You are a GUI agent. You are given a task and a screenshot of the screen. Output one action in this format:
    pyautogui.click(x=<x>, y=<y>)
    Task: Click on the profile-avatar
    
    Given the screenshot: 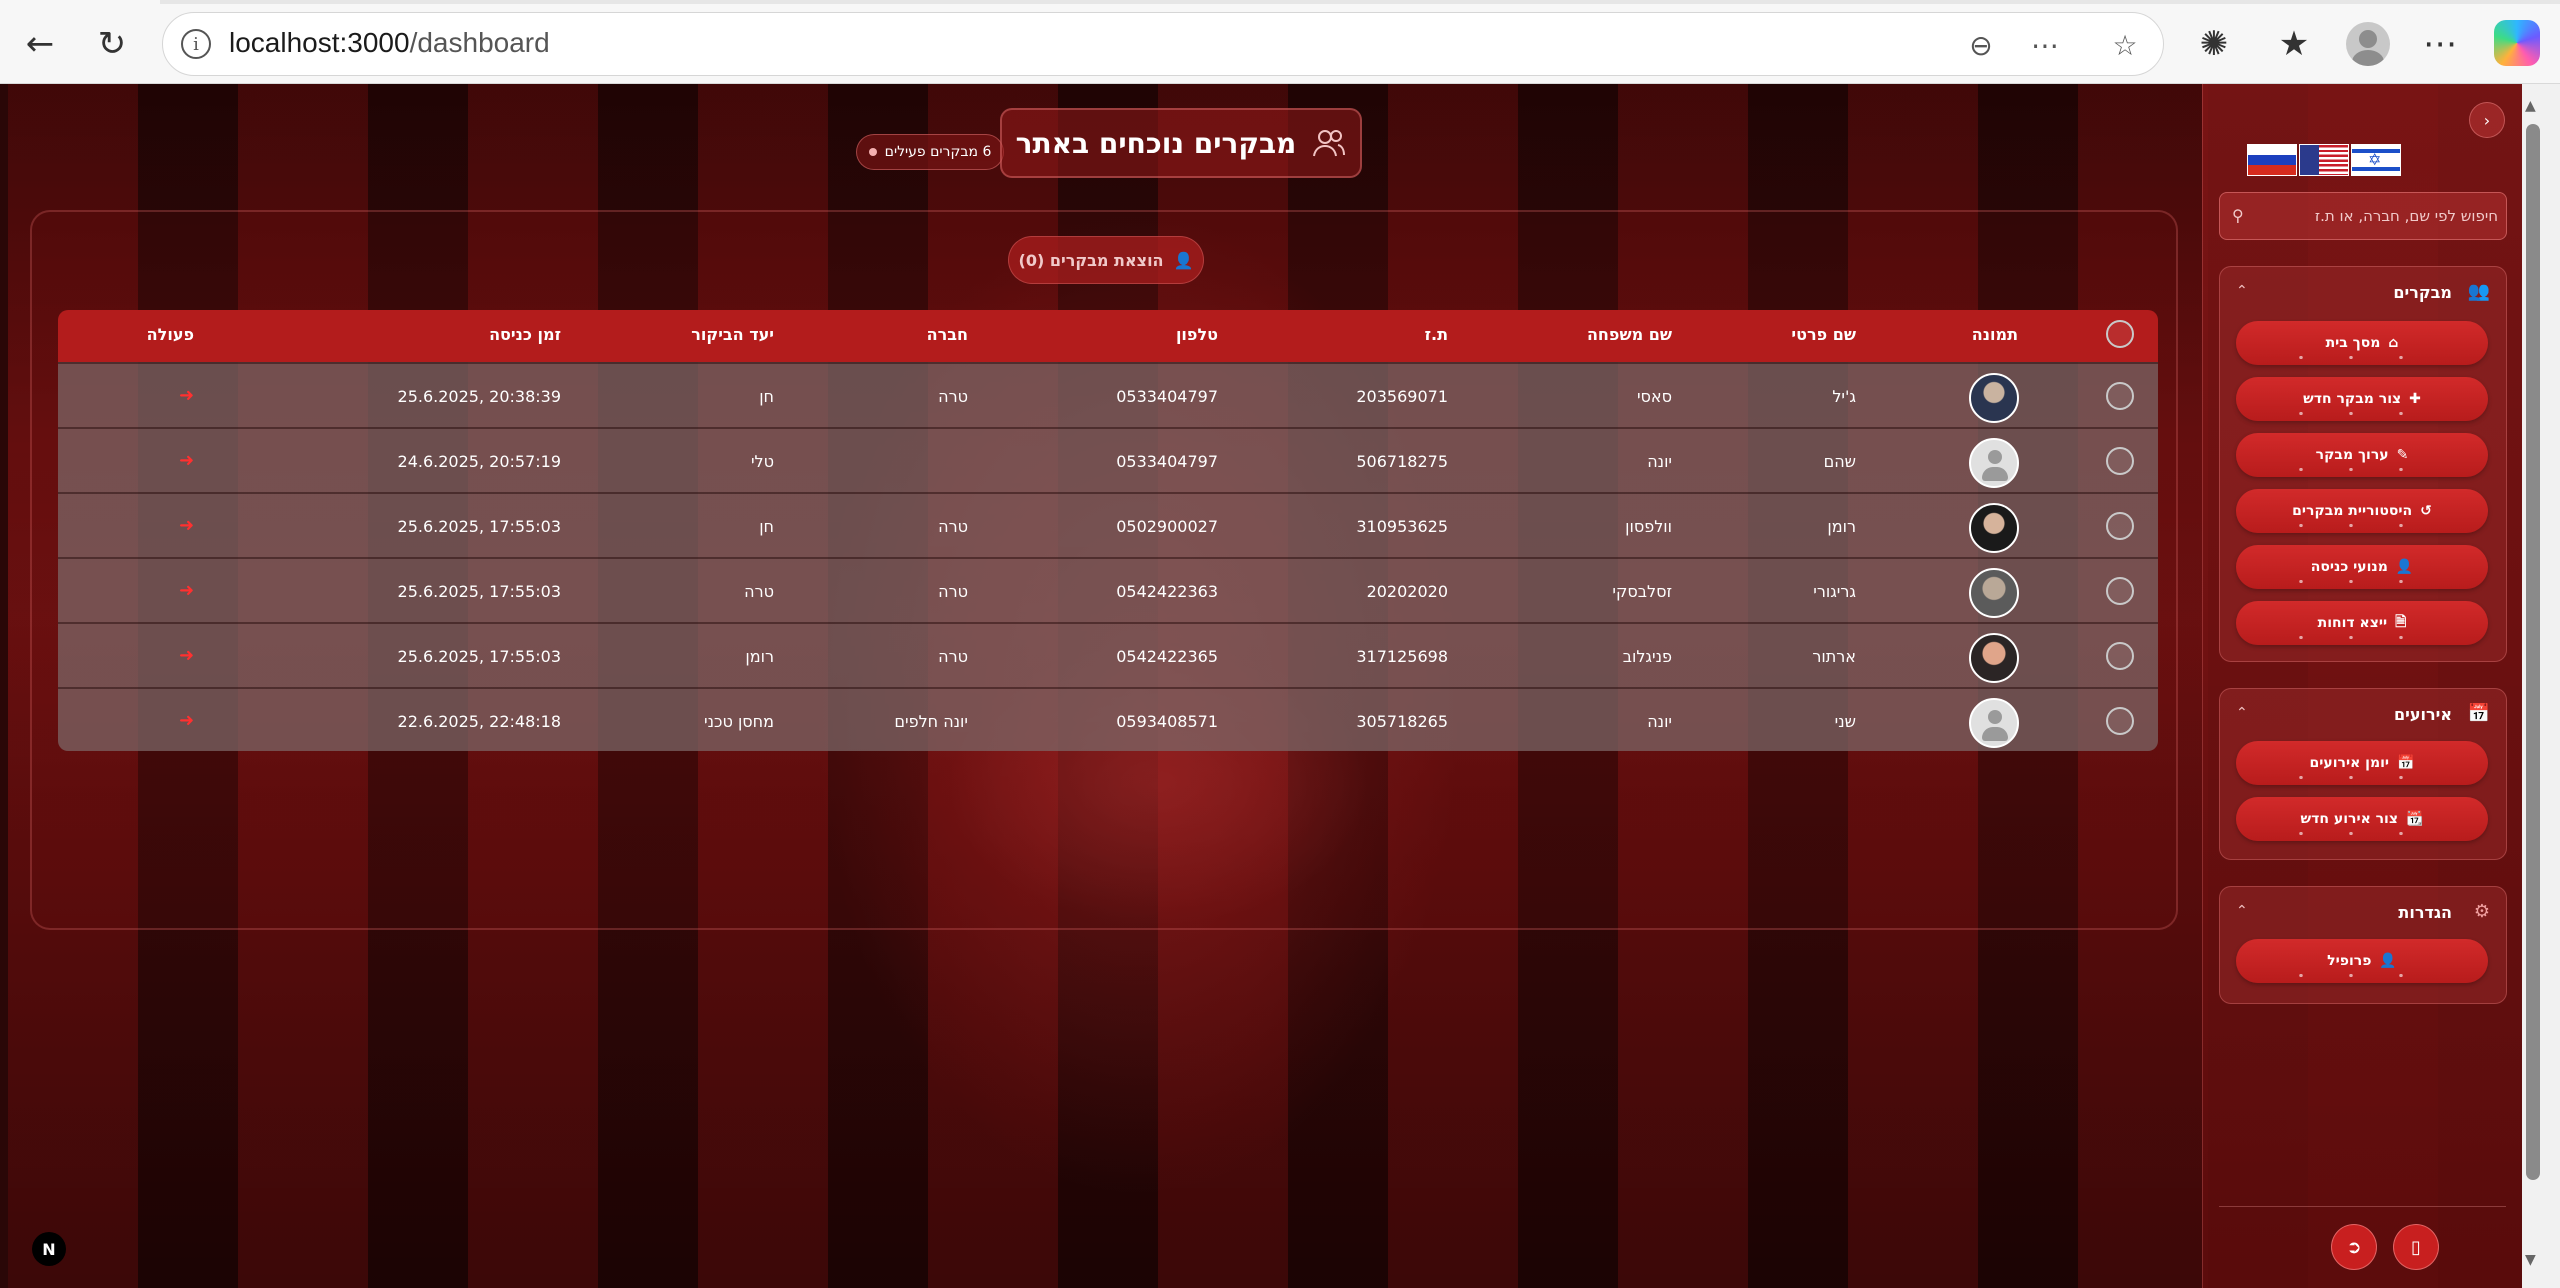 What is the action you would take?
    pyautogui.click(x=2368, y=44)
    